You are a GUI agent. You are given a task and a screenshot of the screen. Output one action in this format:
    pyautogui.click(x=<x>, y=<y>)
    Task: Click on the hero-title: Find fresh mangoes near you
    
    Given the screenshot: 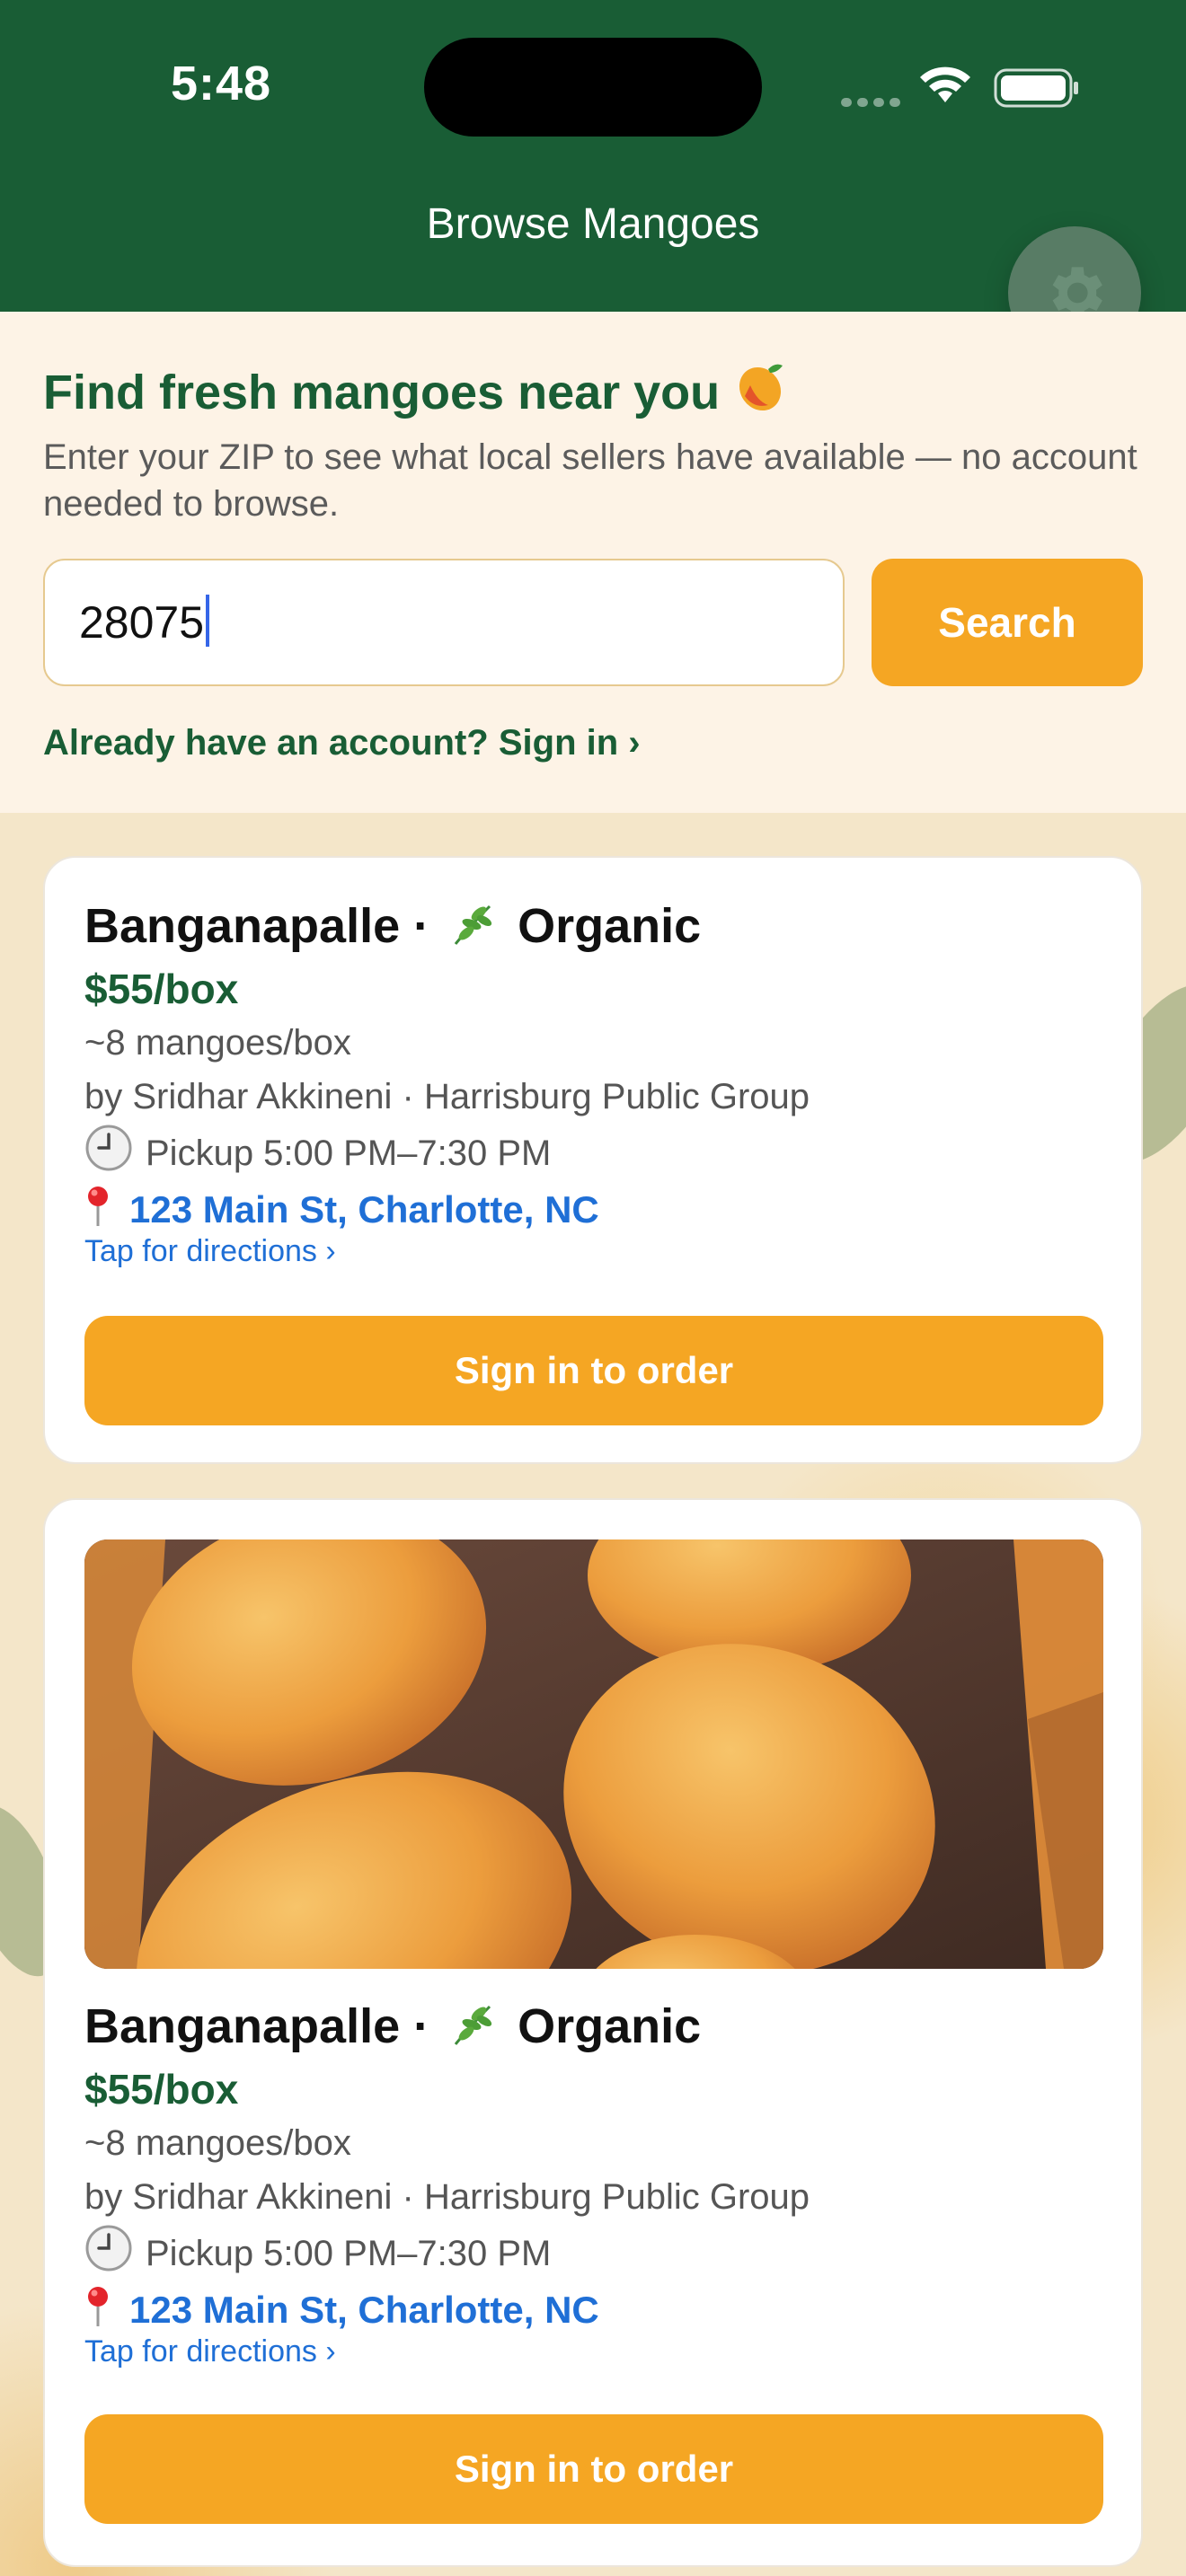 What is the action you would take?
    pyautogui.click(x=415, y=389)
    